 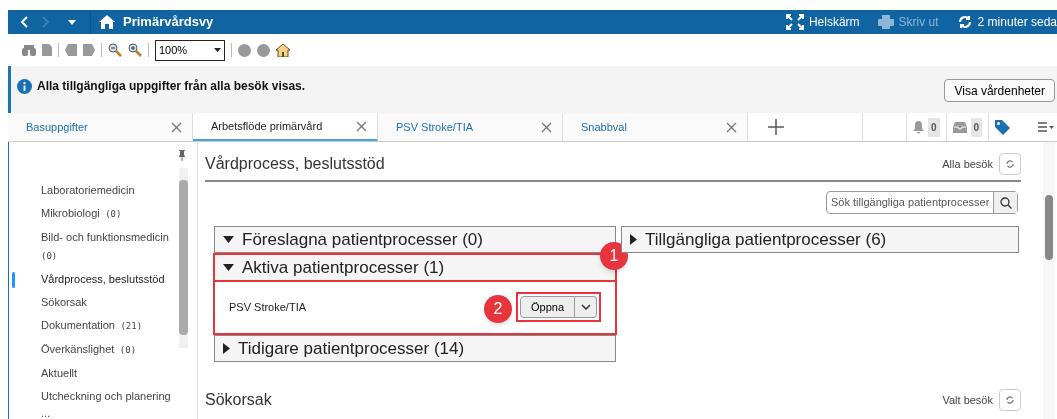 I want to click on section-title: Vårdprocess, beslutsstöd, so click(x=295, y=164).